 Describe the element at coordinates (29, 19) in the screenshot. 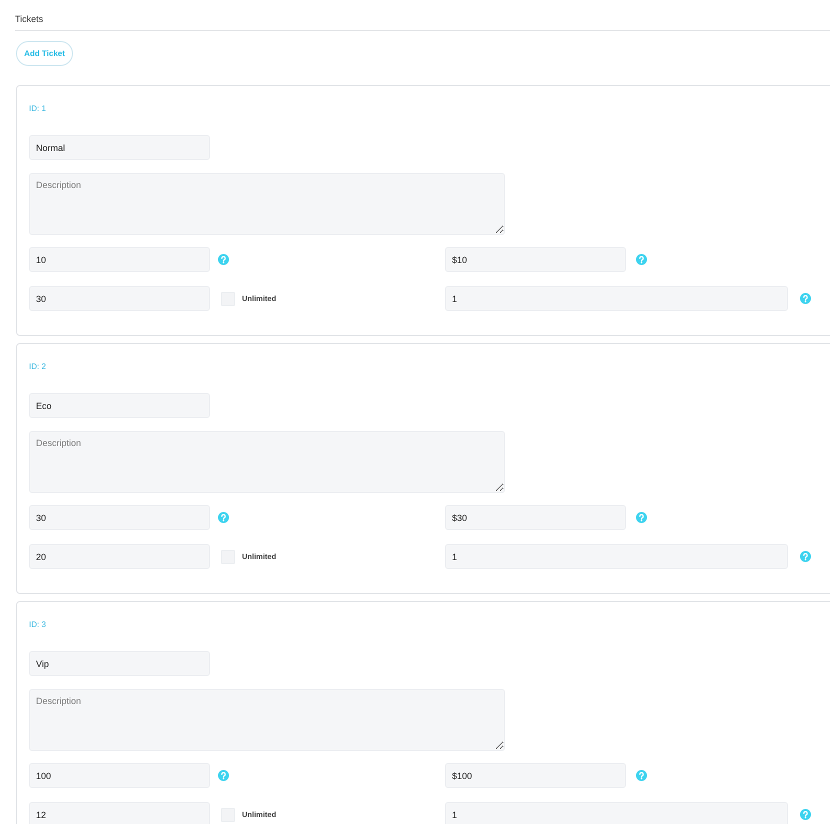

I see `section-title: Tickets` at that location.